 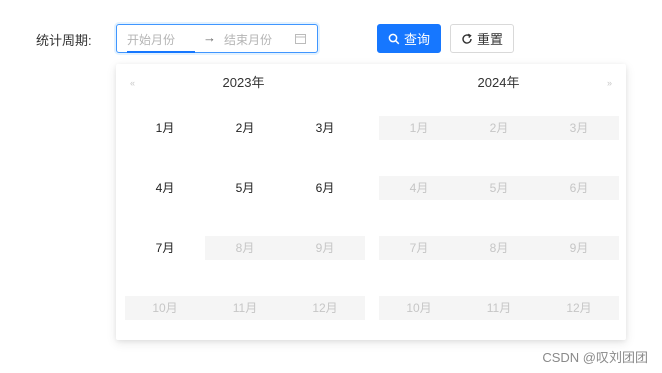 I want to click on query-button: 查询, so click(x=409, y=38).